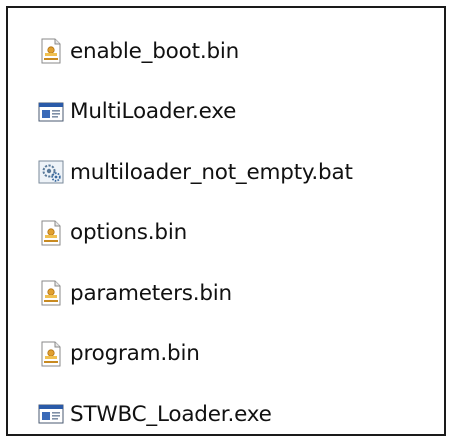 This screenshot has width=454, height=444. Describe the element at coordinates (155, 51) in the screenshot. I see `file-name: enable_boot.bin` at that location.